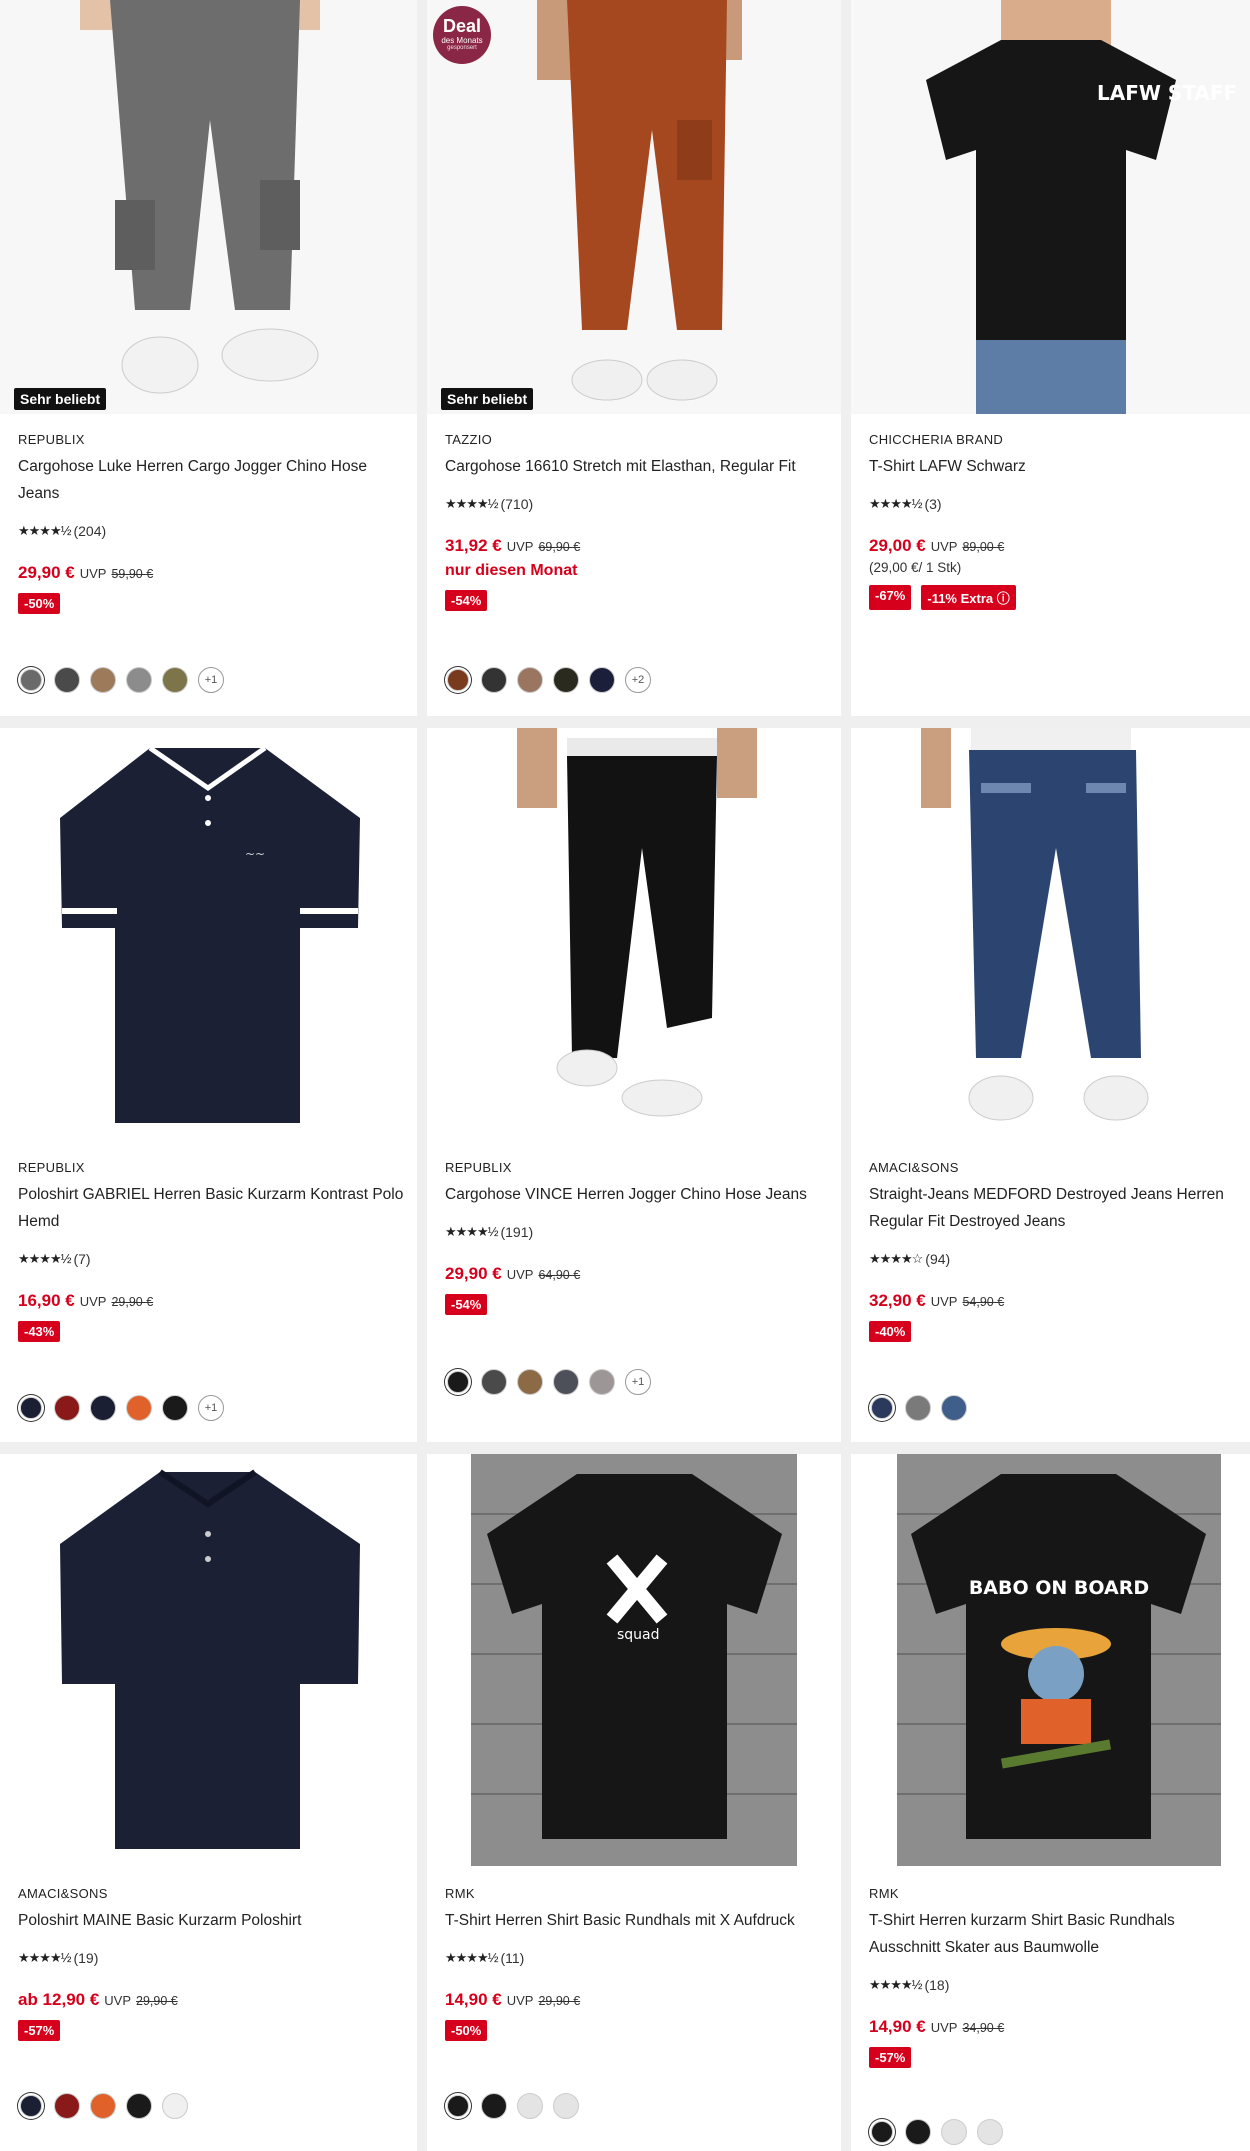 The image size is (1250, 2151). What do you see at coordinates (466, 2030) in the screenshot?
I see `discount-badge: -50%` at bounding box center [466, 2030].